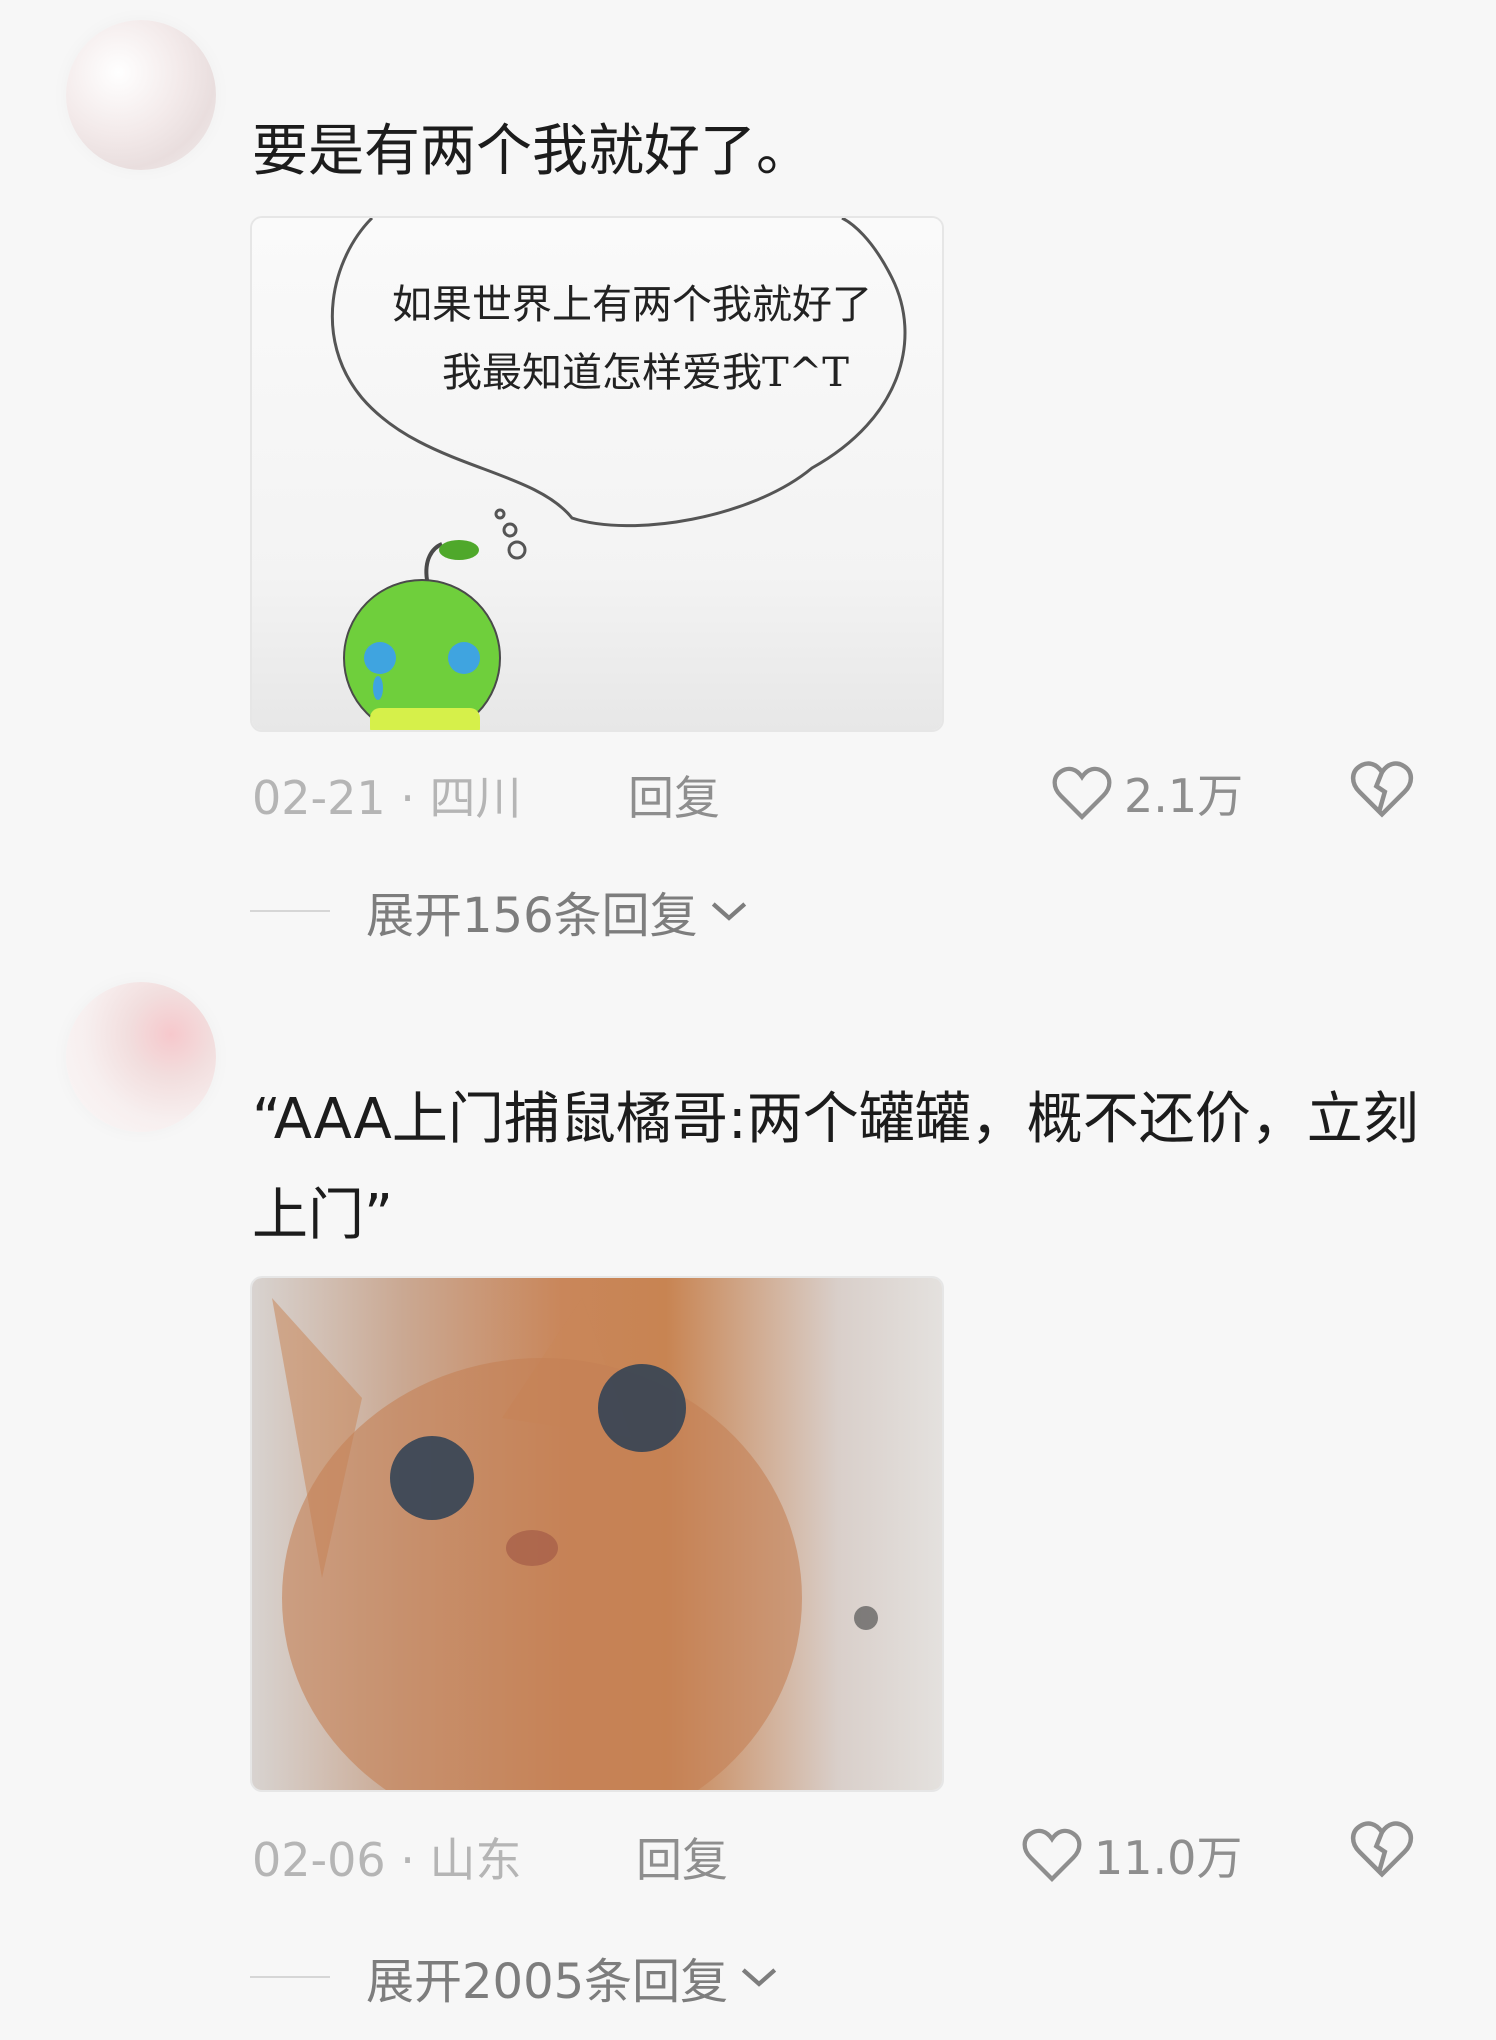  What do you see at coordinates (475, 798) in the screenshot?
I see `comment-location: 四川` at bounding box center [475, 798].